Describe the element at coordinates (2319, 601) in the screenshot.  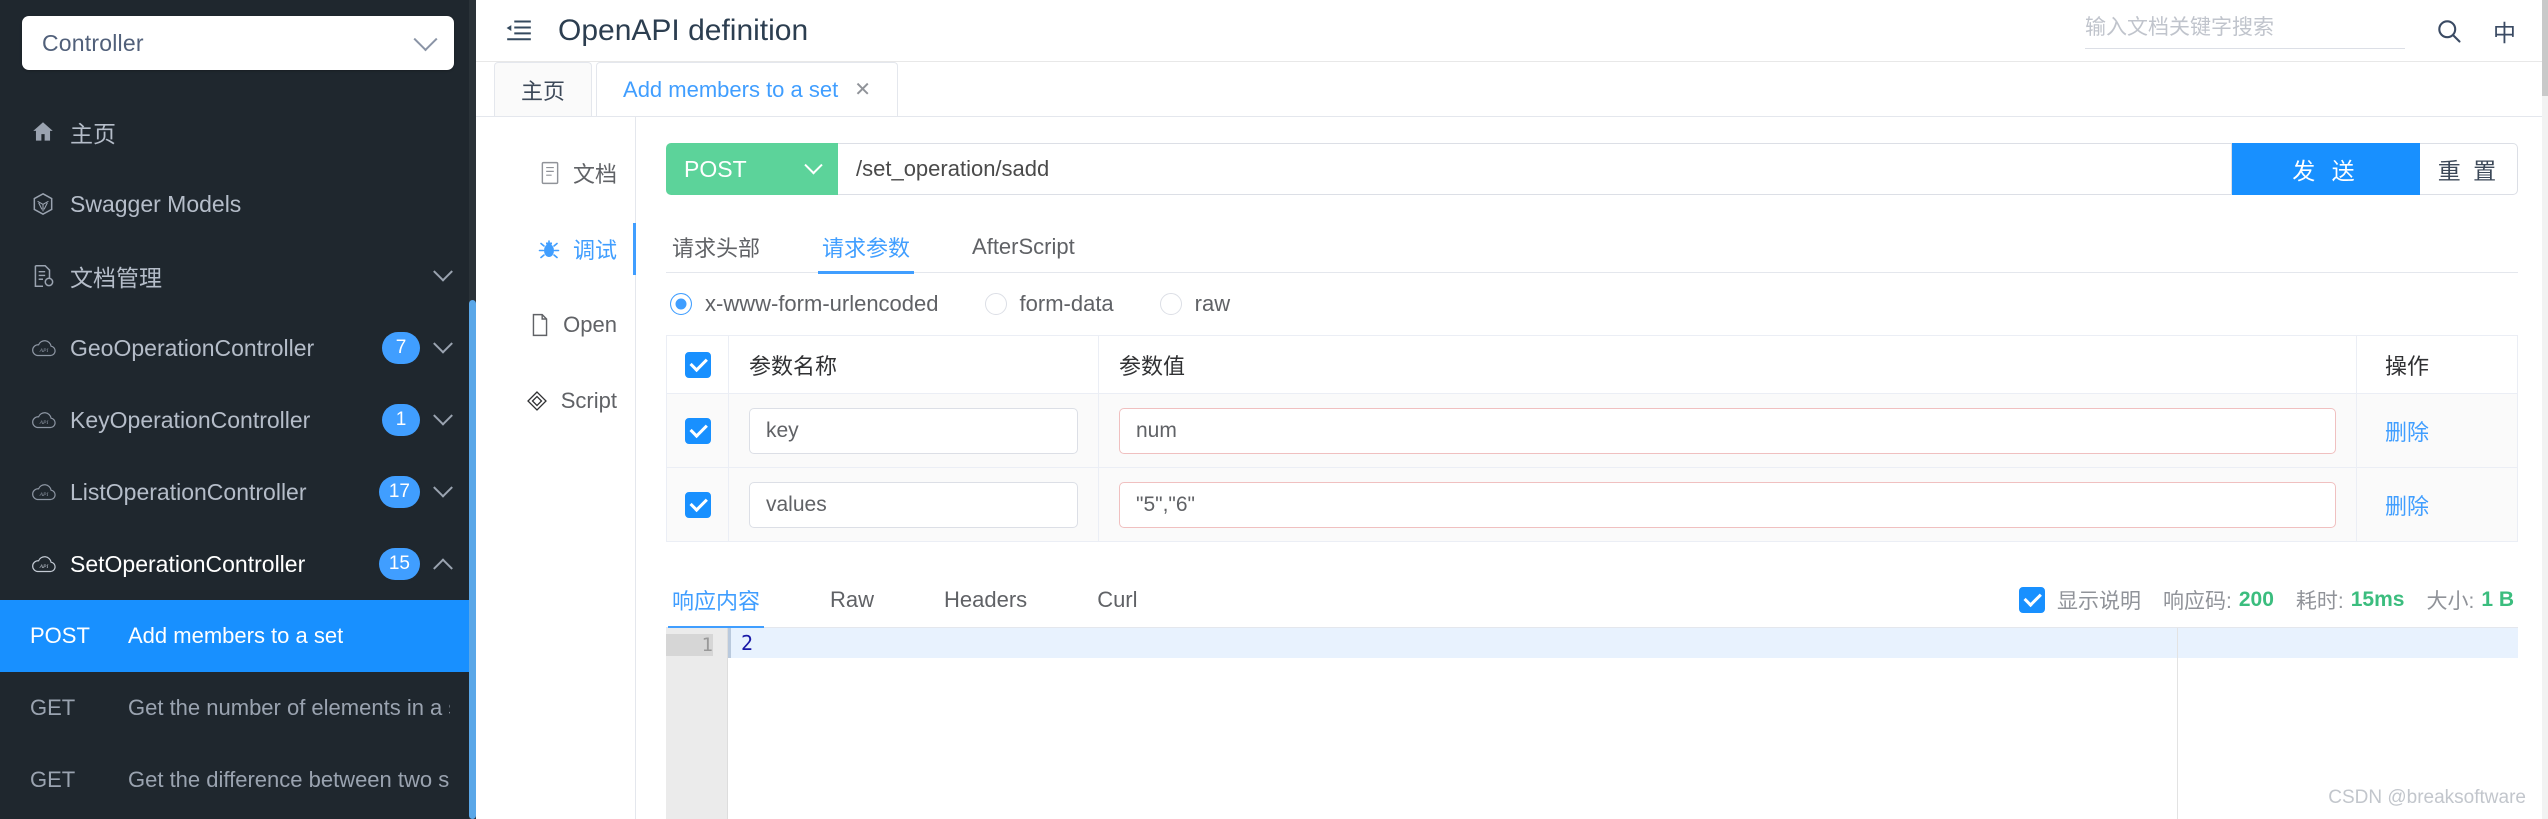
I see `elapsed-time-label: 耗时:` at that location.